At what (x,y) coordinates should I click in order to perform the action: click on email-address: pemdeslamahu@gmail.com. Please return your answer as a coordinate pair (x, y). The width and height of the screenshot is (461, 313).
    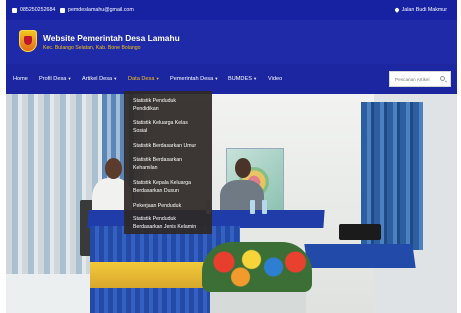
    Looking at the image, I should click on (101, 10).